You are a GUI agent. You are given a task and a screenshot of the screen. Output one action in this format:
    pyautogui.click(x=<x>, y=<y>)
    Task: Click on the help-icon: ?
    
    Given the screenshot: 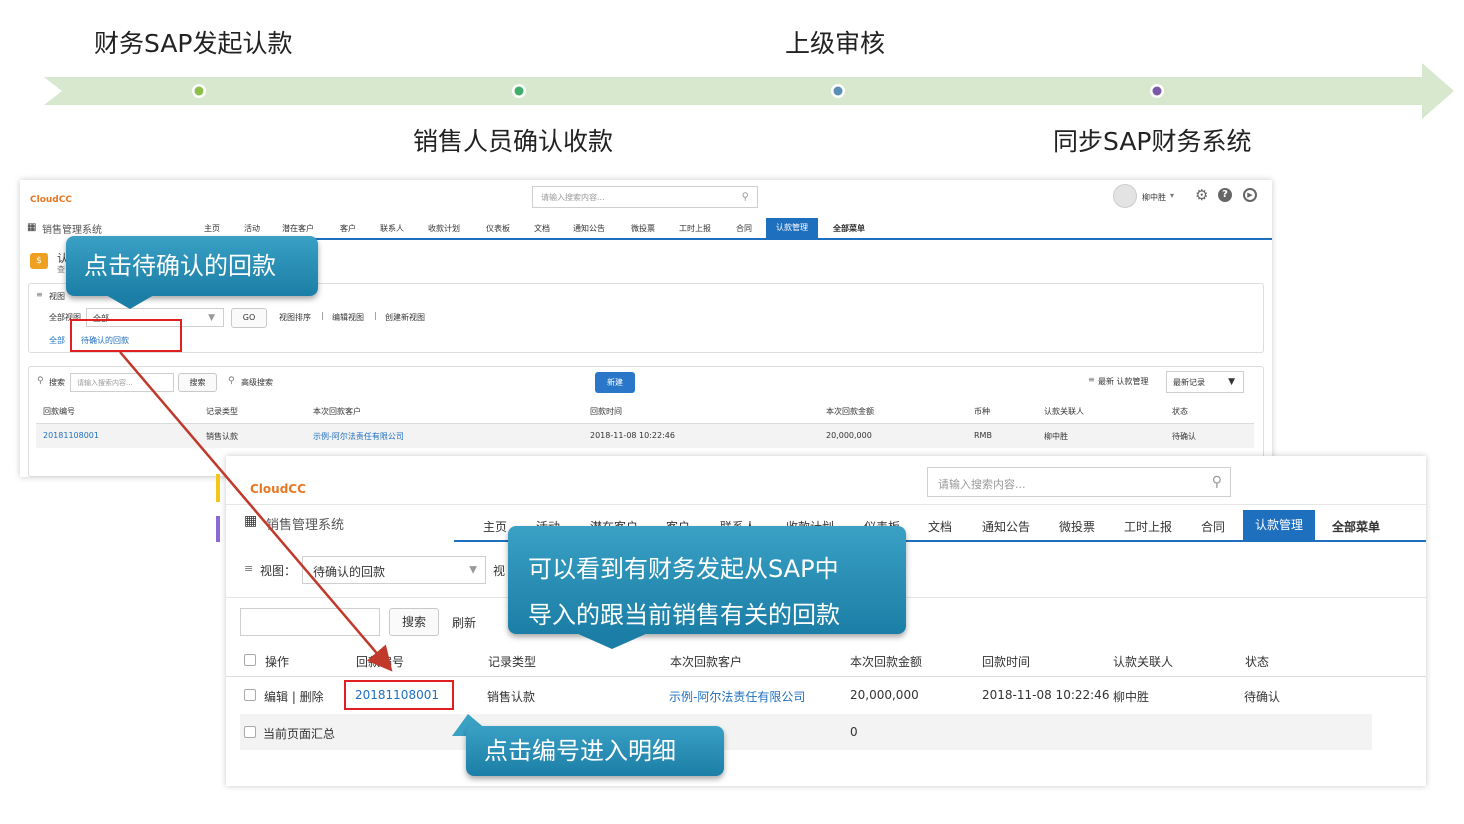 What is the action you would take?
    pyautogui.click(x=1225, y=195)
    